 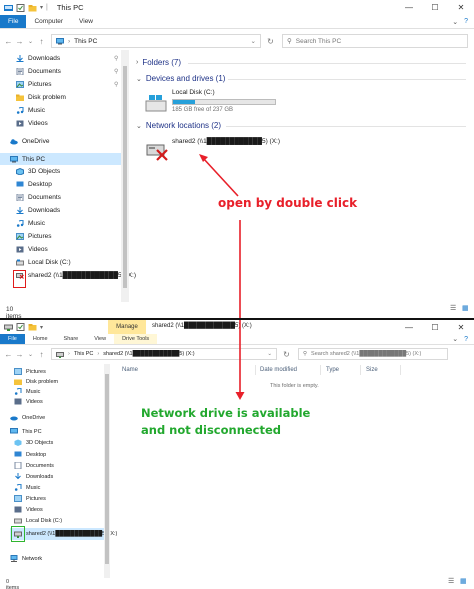 I want to click on annotation-open-by-double-click: open by double click, so click(x=288, y=203).